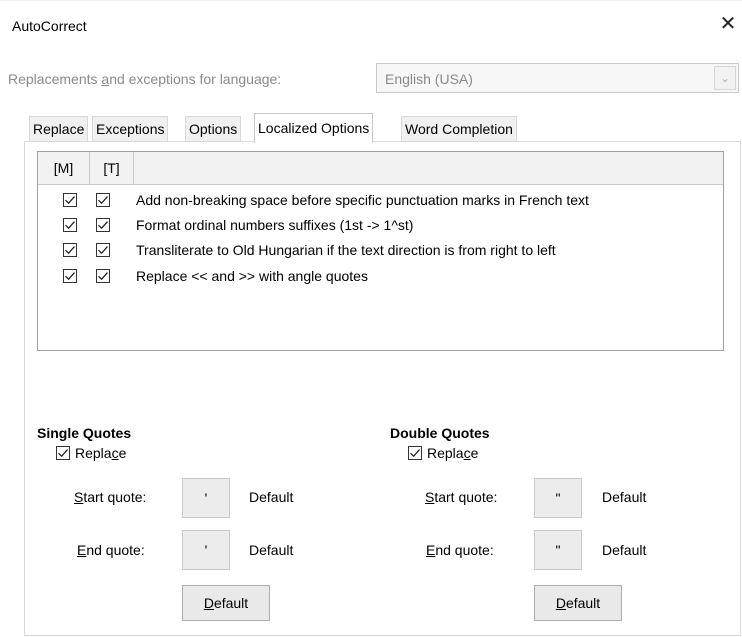 This screenshot has height=637, width=742. What do you see at coordinates (59, 129) in the screenshot?
I see `tab-replace: Replace` at bounding box center [59, 129].